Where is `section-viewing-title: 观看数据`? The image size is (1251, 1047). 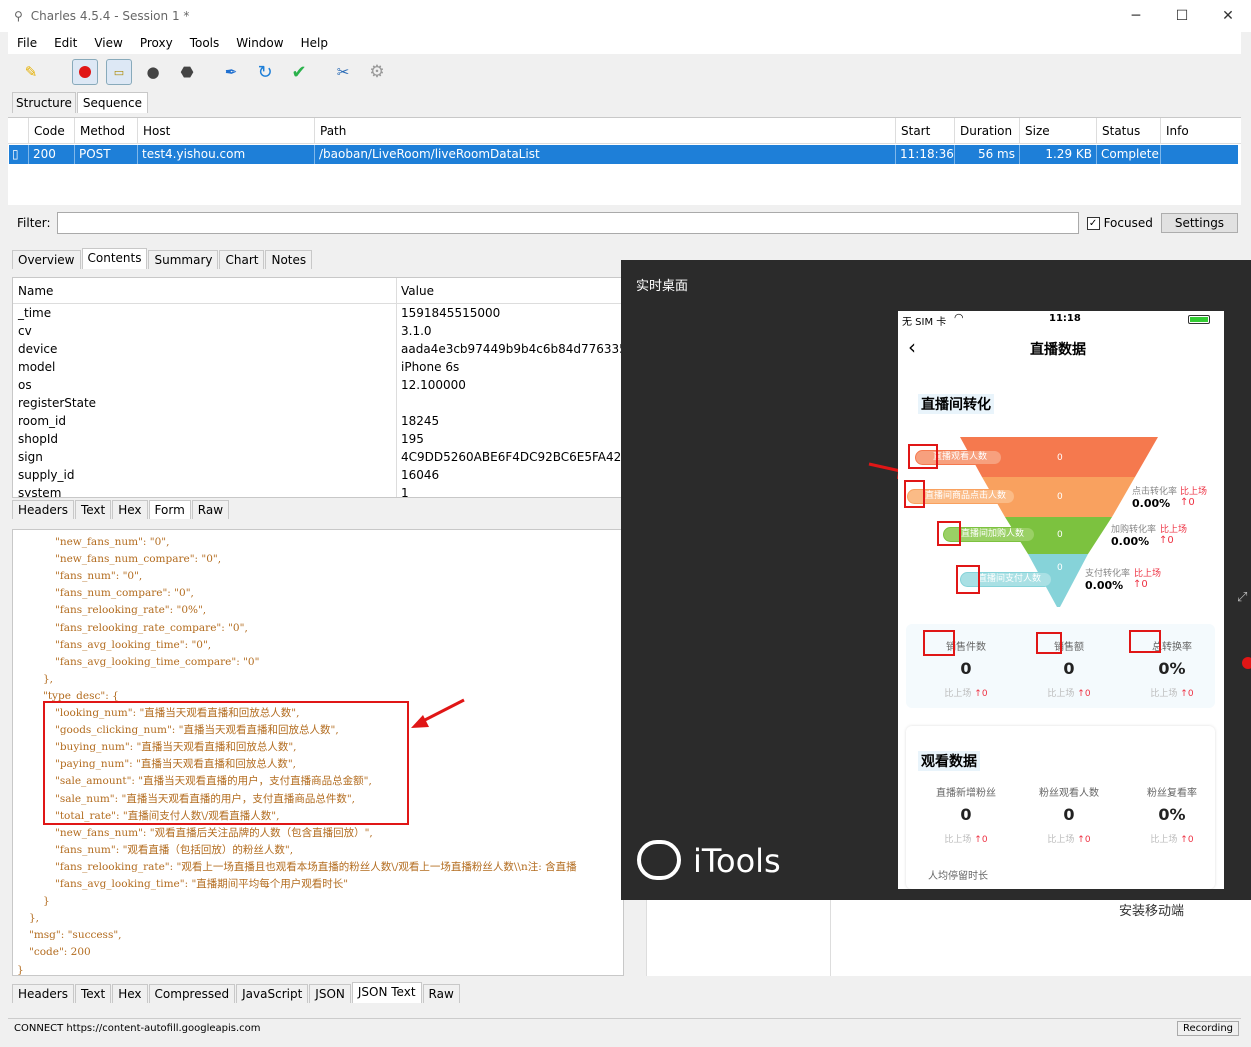 section-viewing-title: 观看数据 is located at coordinates (949, 761).